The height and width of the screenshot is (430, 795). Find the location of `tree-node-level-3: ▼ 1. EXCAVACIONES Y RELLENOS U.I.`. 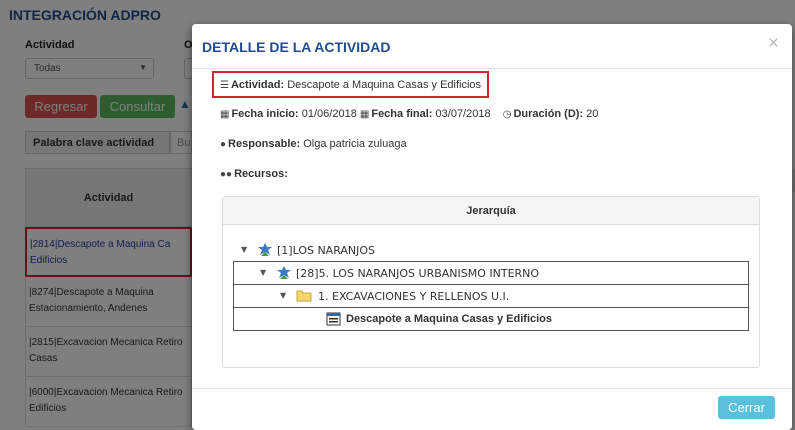

tree-node-level-3: ▼ 1. EXCAVACIONES Y RELLENOS U.I. is located at coordinates (491, 296).